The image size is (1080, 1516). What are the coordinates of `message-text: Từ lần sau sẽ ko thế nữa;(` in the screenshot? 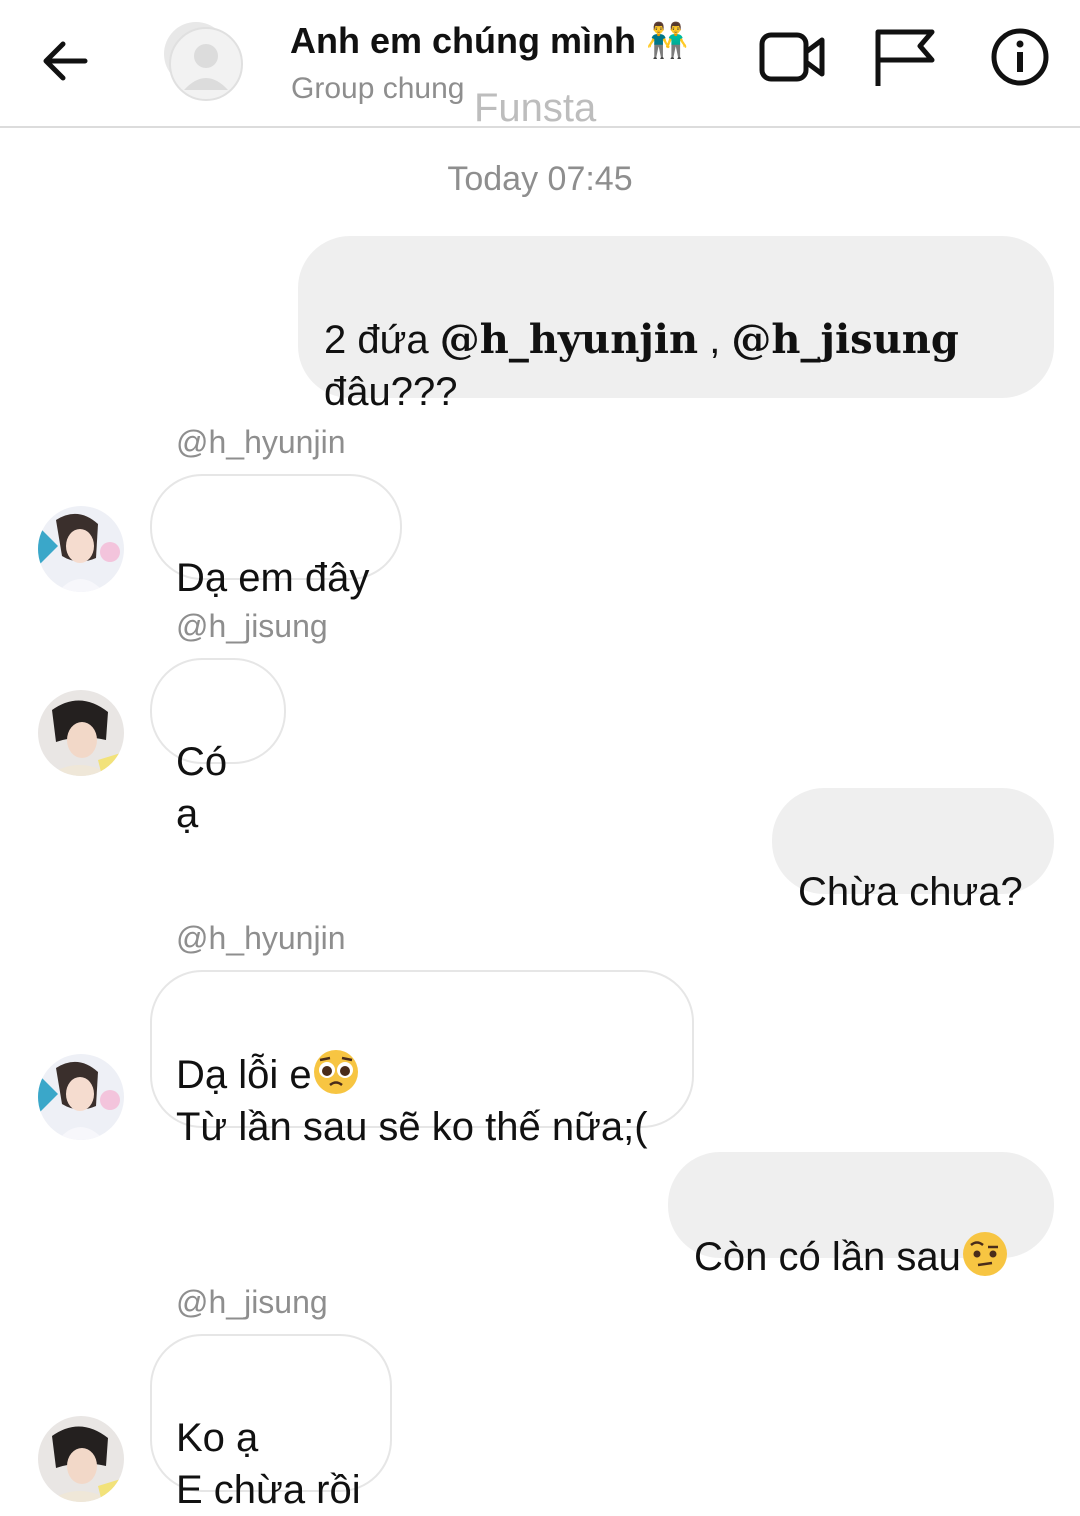 It's located at (412, 1127).